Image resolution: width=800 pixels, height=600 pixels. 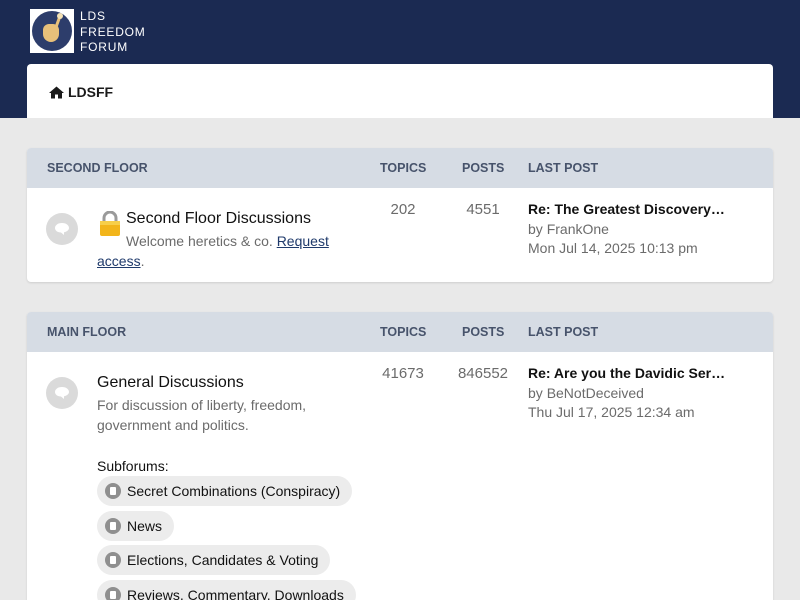 I want to click on home-link: LDSFF, so click(x=81, y=92).